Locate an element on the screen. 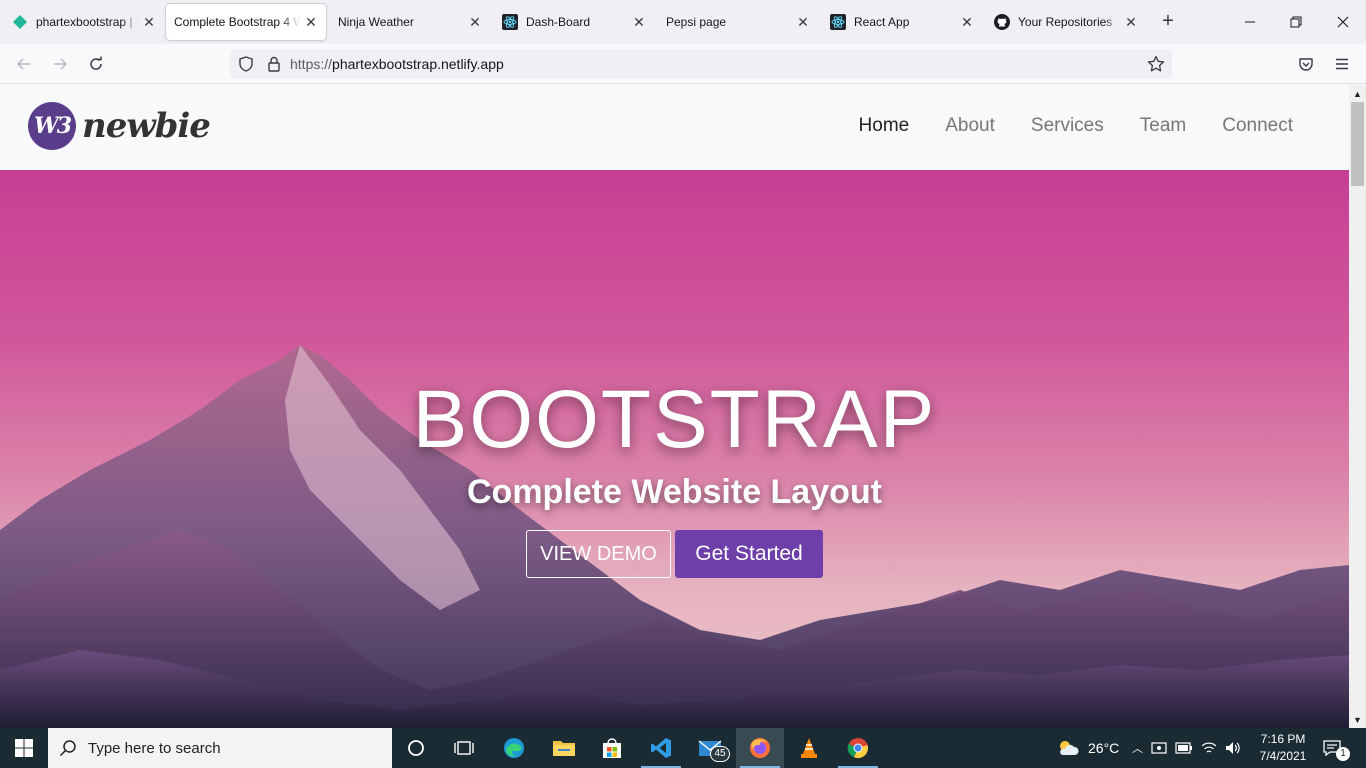  wifi-icon is located at coordinates (1209, 748).